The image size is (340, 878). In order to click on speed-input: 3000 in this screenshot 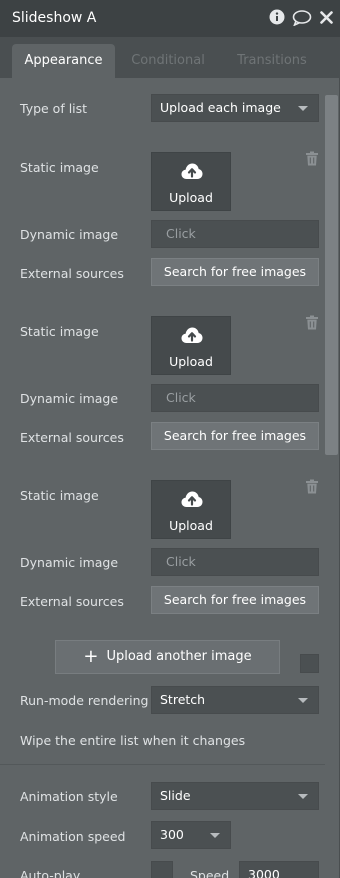, I will do `click(279, 869)`.